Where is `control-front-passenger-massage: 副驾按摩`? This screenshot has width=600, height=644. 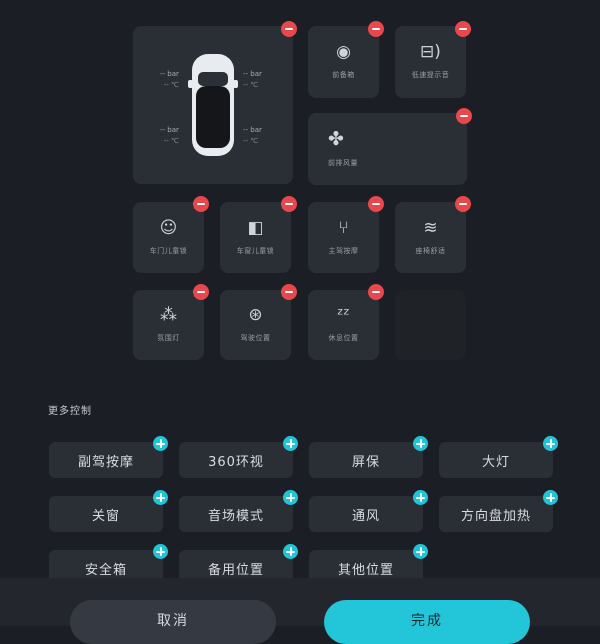
control-front-passenger-massage: 副驾按摩 is located at coordinates (106, 460).